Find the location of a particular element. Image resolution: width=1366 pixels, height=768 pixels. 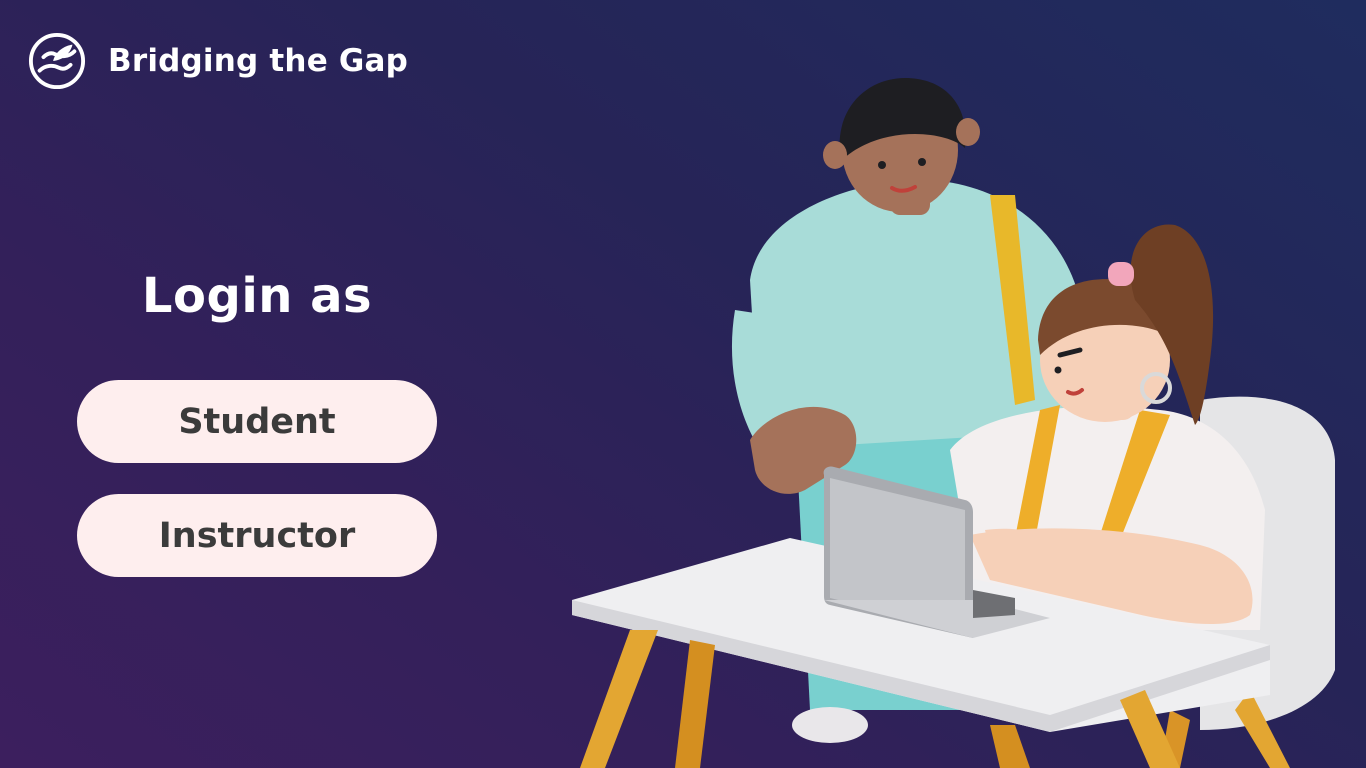

student-login-button: Student is located at coordinates (257, 421).